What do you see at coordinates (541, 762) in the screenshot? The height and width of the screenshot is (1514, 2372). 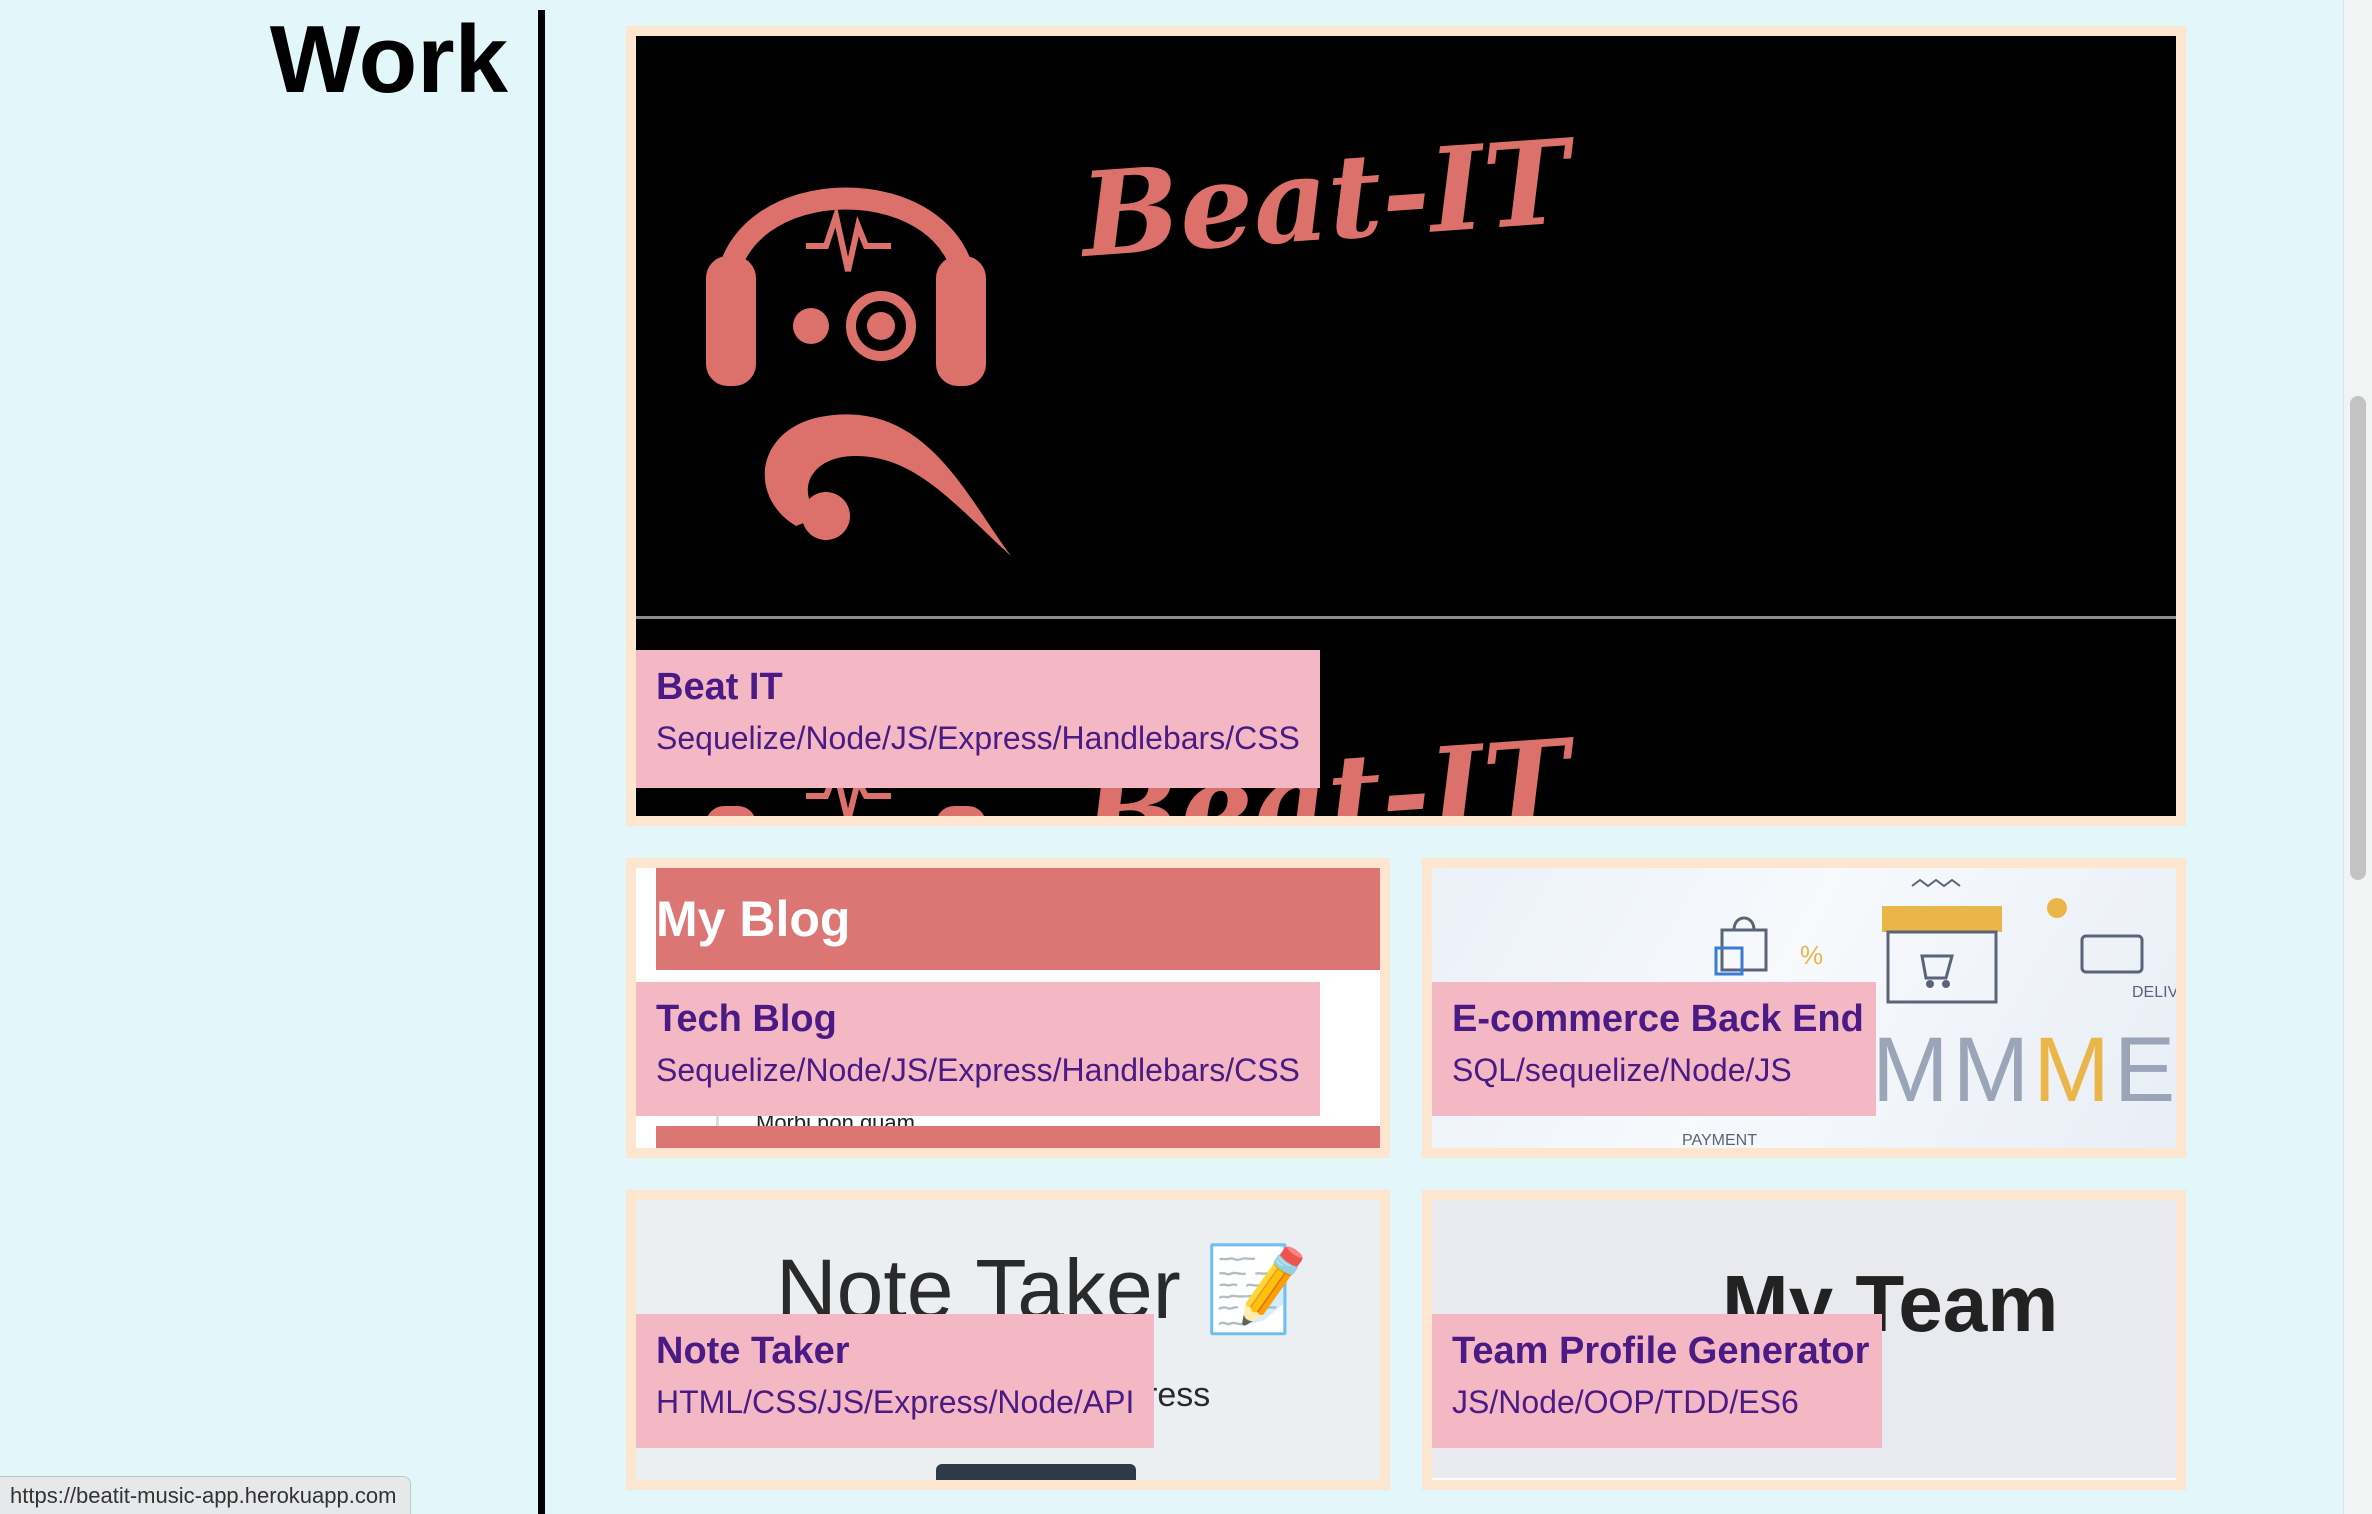 I see `section-divider` at bounding box center [541, 762].